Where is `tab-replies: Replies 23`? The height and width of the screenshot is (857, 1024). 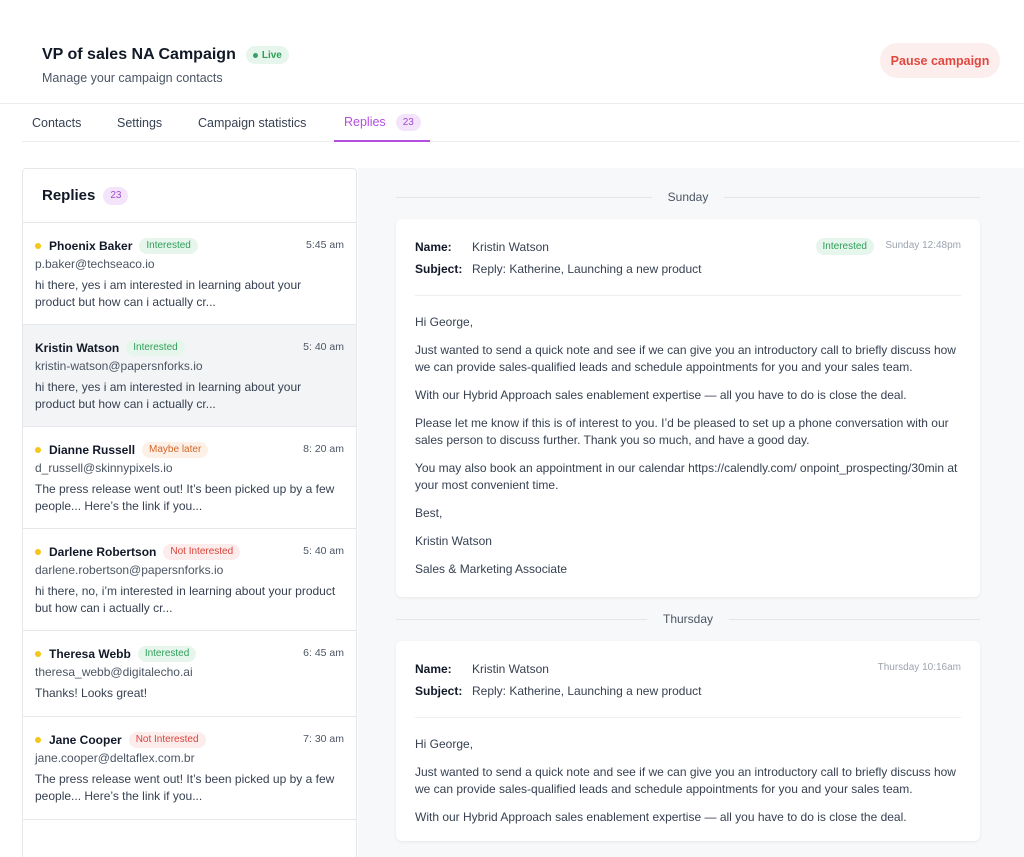 tab-replies: Replies 23 is located at coordinates (382, 123).